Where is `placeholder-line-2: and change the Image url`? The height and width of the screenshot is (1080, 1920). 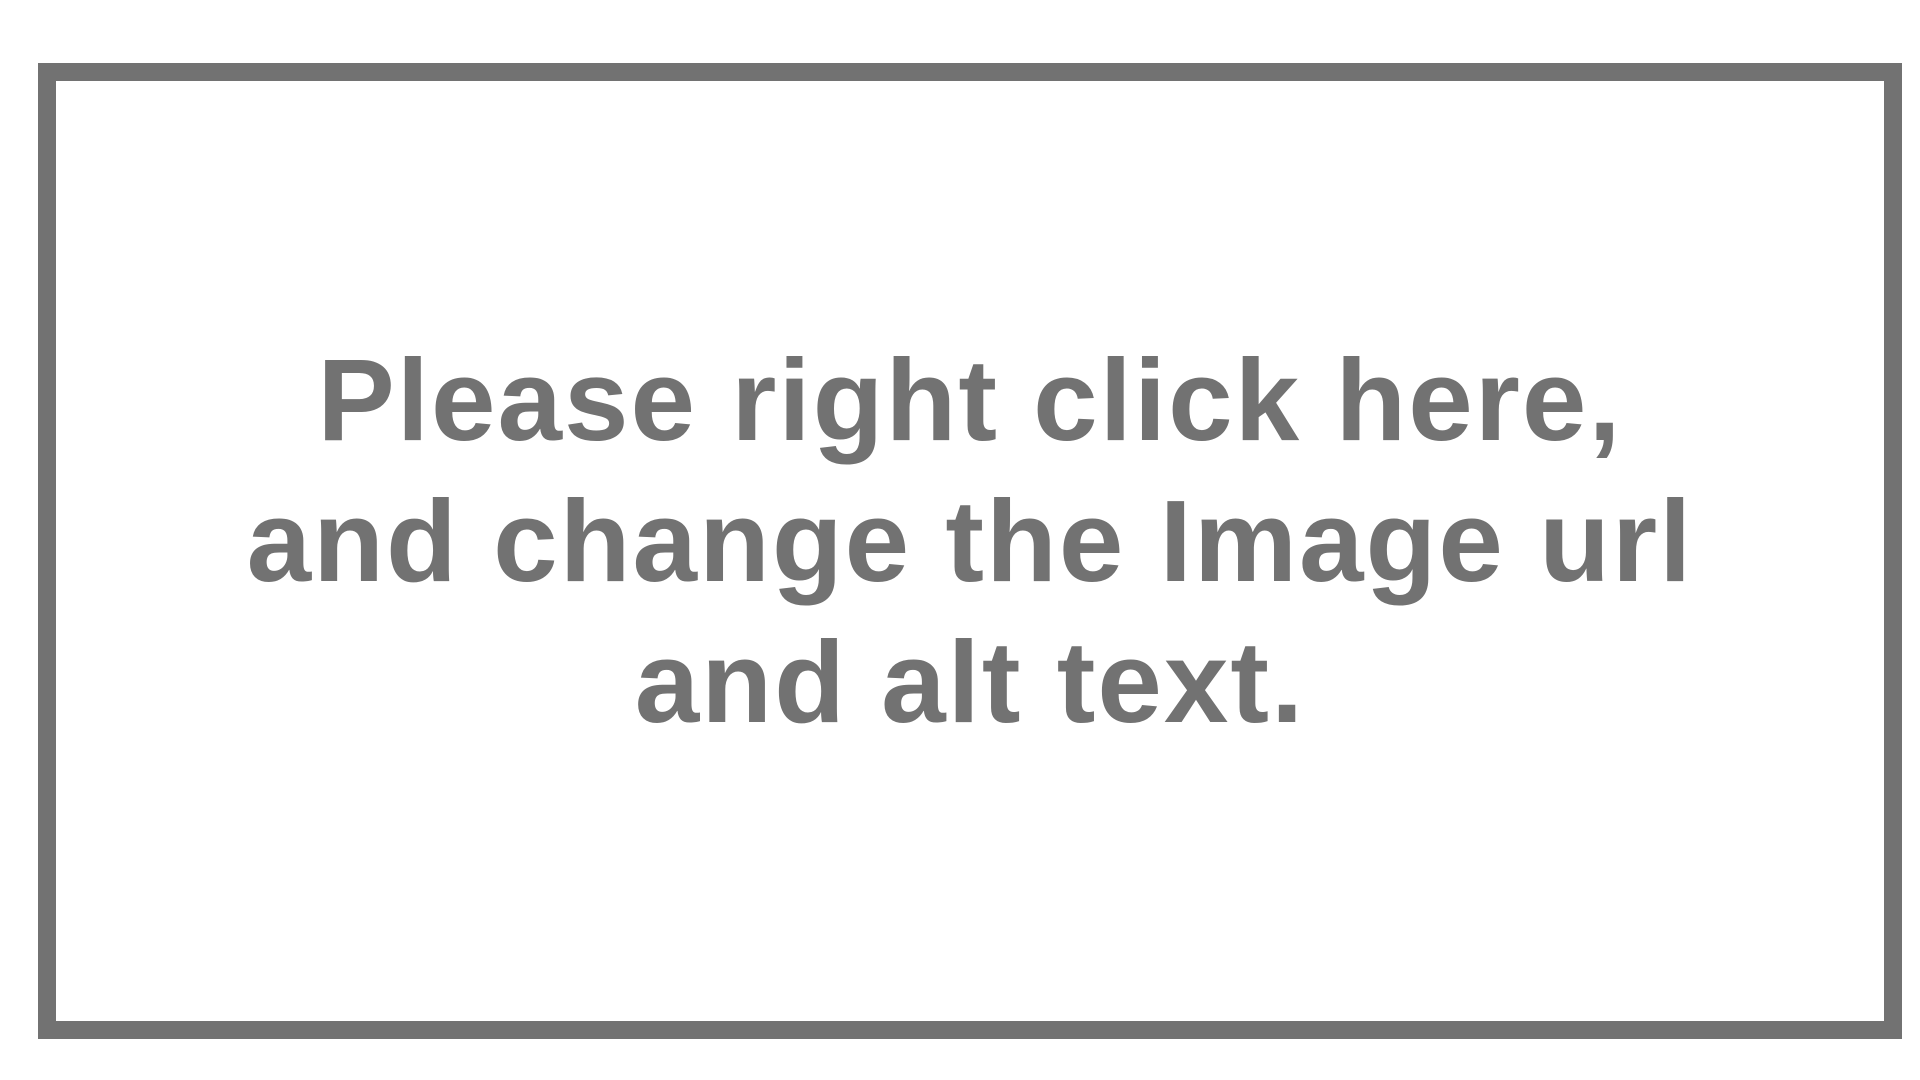
placeholder-line-2: and change the Image url is located at coordinates (970, 540).